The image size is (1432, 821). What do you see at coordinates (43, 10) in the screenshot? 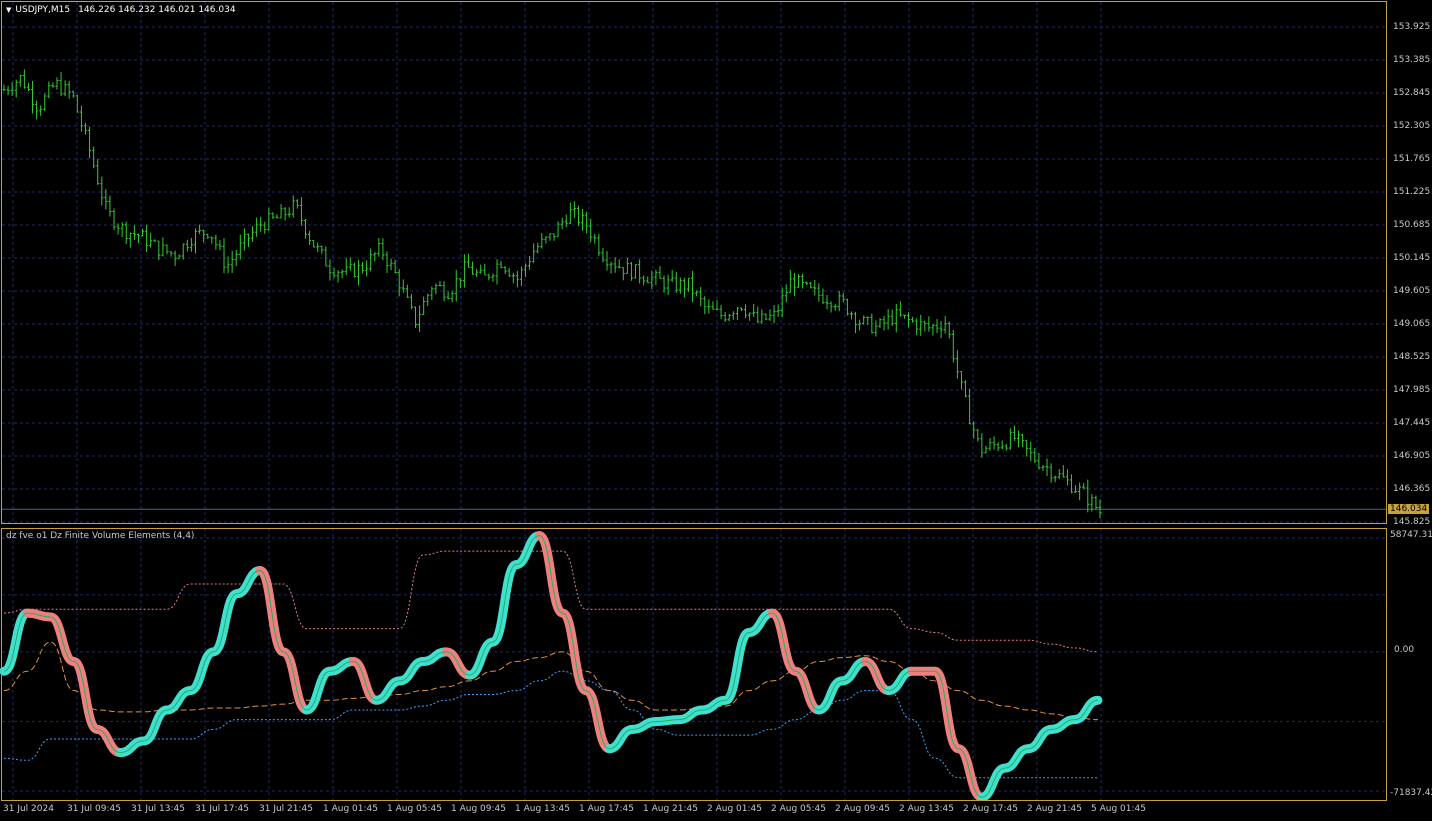
I see `symbol-label: USDJPY,M15` at bounding box center [43, 10].